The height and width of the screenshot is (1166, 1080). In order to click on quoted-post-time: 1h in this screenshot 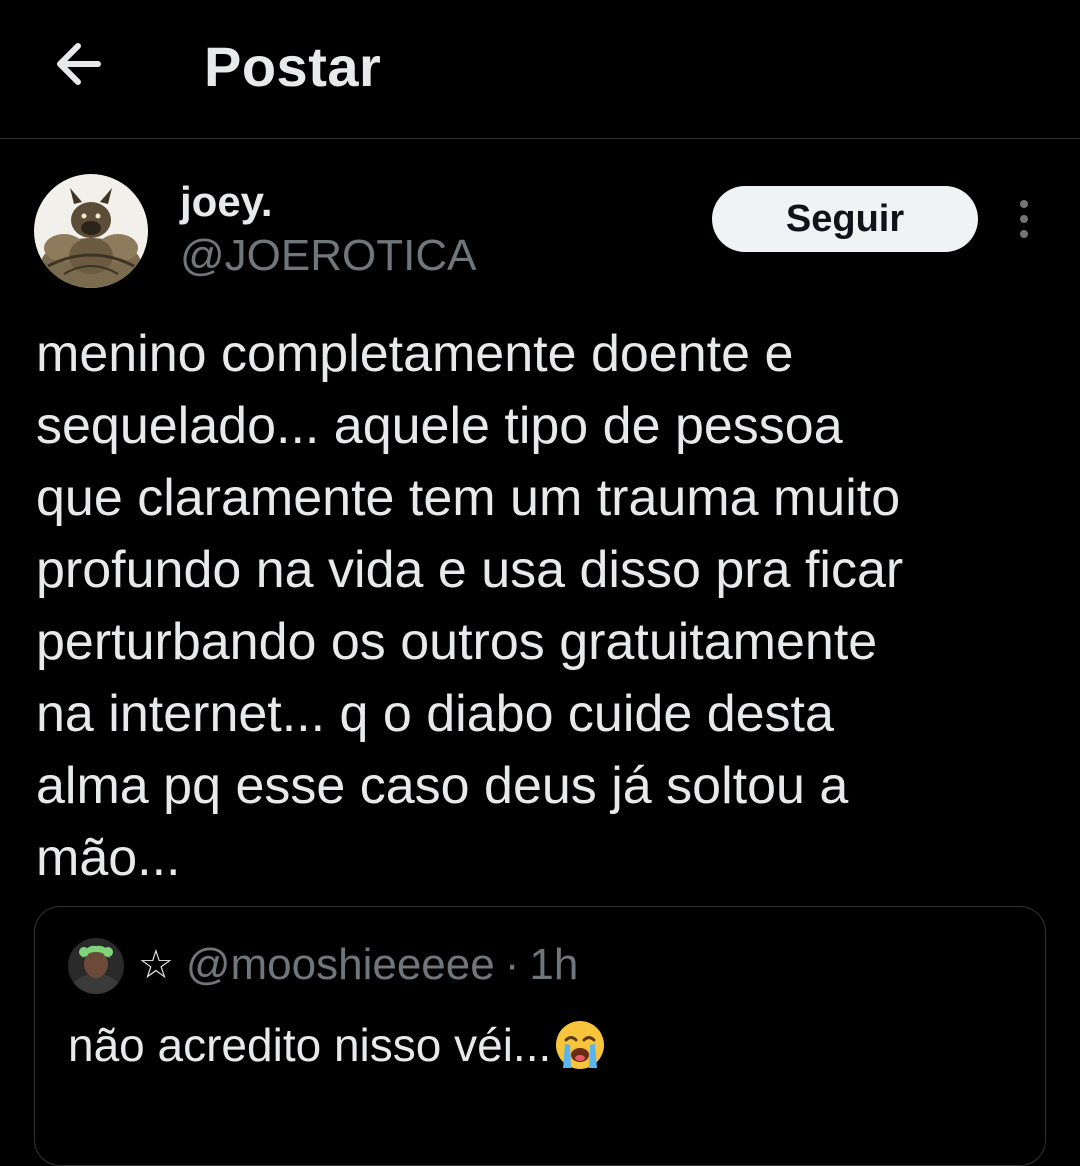, I will do `click(553, 965)`.